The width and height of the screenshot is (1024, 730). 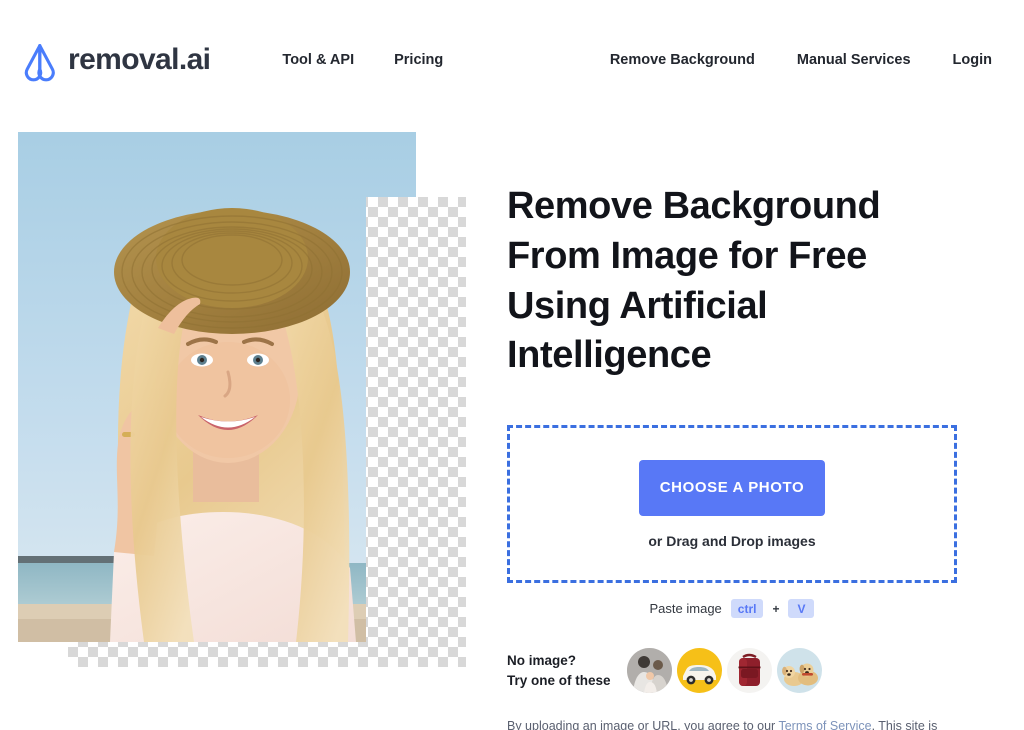 What do you see at coordinates (139, 59) in the screenshot?
I see `brand-name: removal.ai` at bounding box center [139, 59].